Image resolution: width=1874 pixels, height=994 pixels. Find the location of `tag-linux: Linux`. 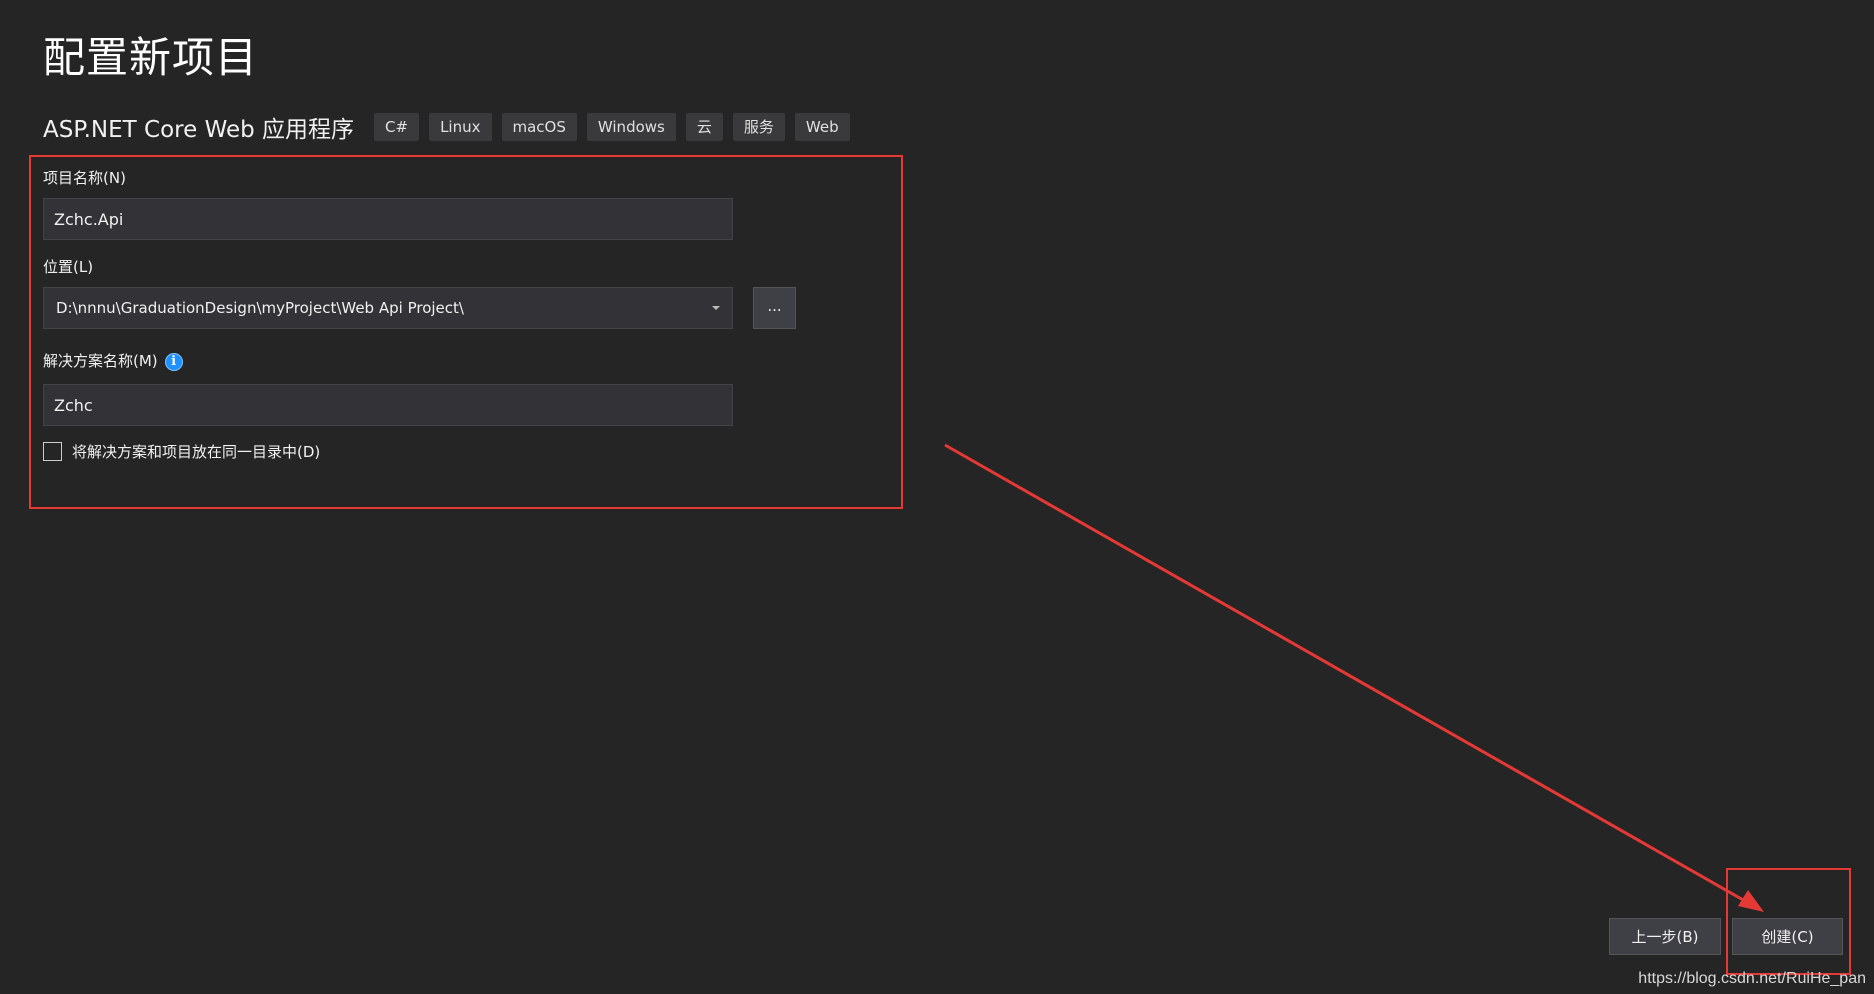

tag-linux: Linux is located at coordinates (460, 127).